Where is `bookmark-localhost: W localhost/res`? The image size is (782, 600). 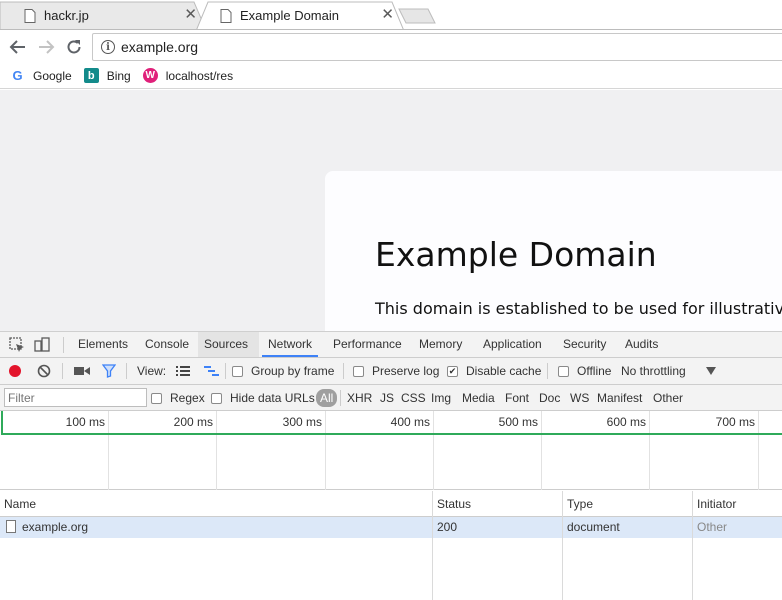
bookmark-localhost: W localhost/res is located at coordinates (188, 75).